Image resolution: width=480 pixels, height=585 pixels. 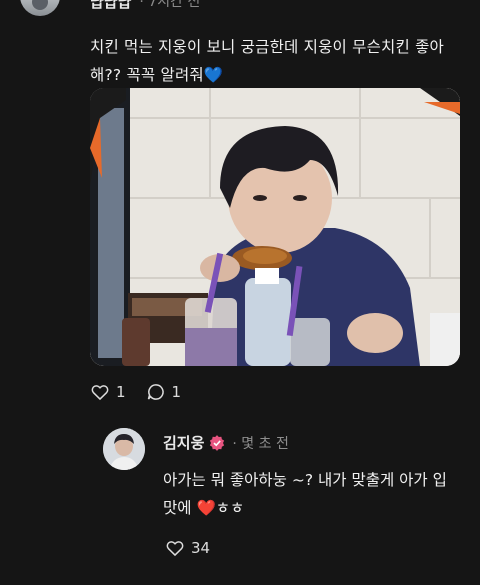 What do you see at coordinates (121, 392) in the screenshot?
I see `post-like-count: 1` at bounding box center [121, 392].